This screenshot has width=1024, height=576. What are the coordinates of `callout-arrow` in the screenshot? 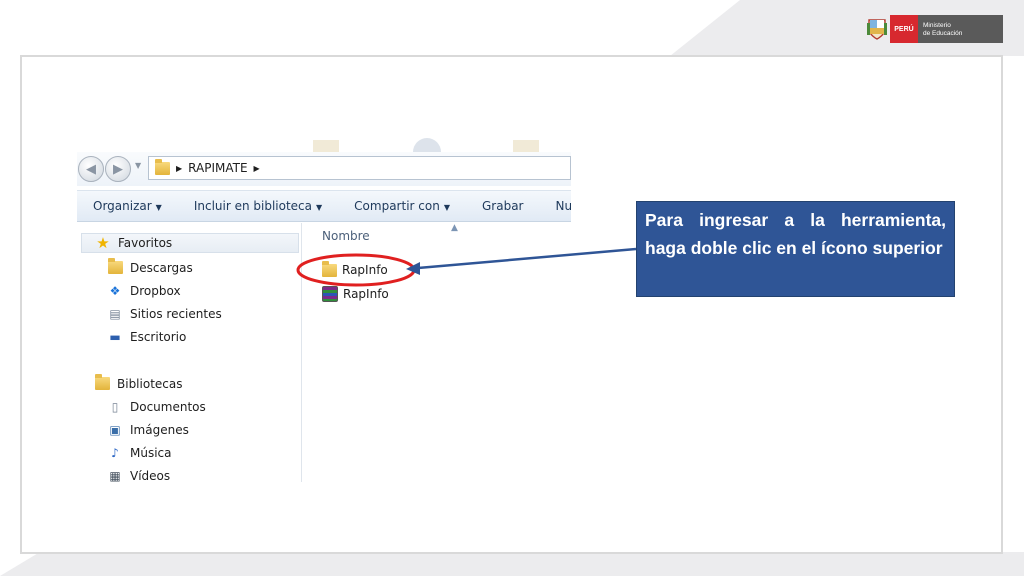 It's located at (527, 258).